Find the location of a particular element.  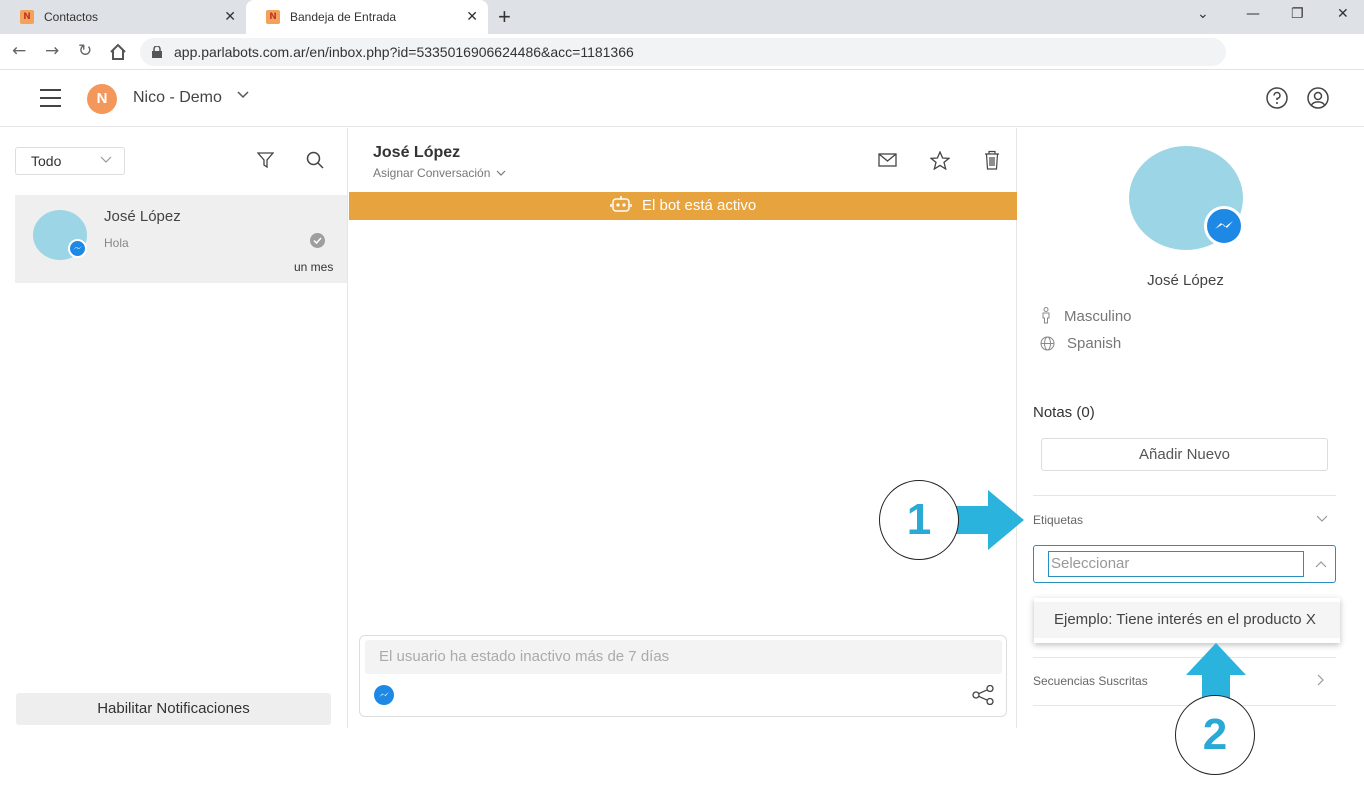

mail-icon is located at coordinates (887, 160).